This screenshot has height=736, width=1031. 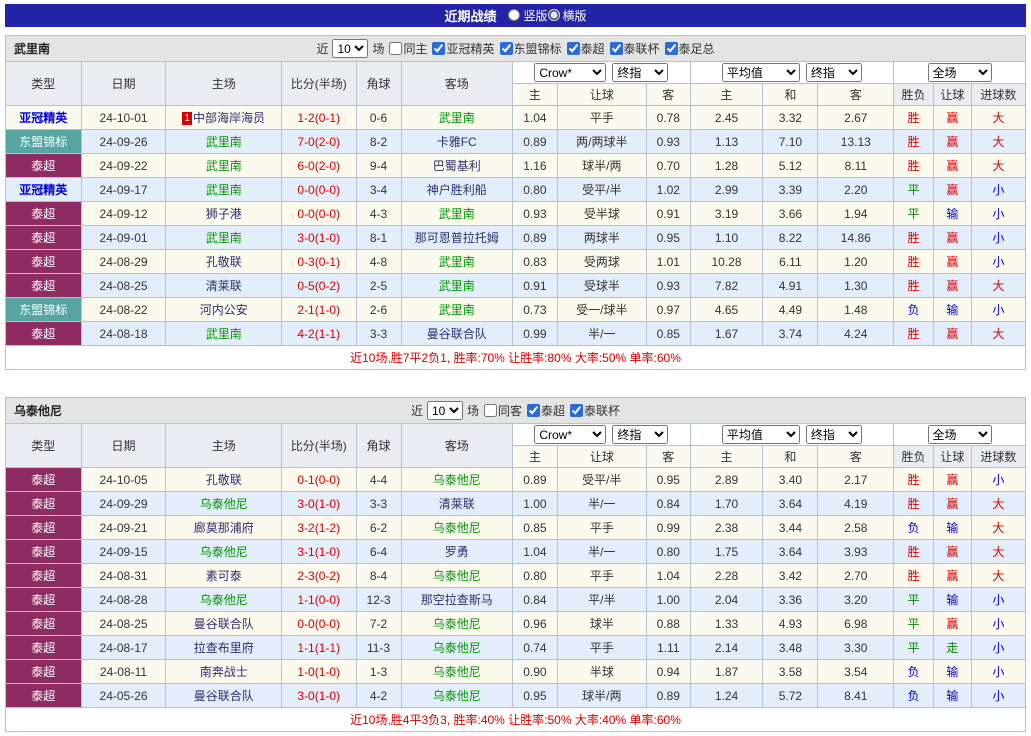 I want to click on home-team-name: 孔敬联, so click(x=223, y=262).